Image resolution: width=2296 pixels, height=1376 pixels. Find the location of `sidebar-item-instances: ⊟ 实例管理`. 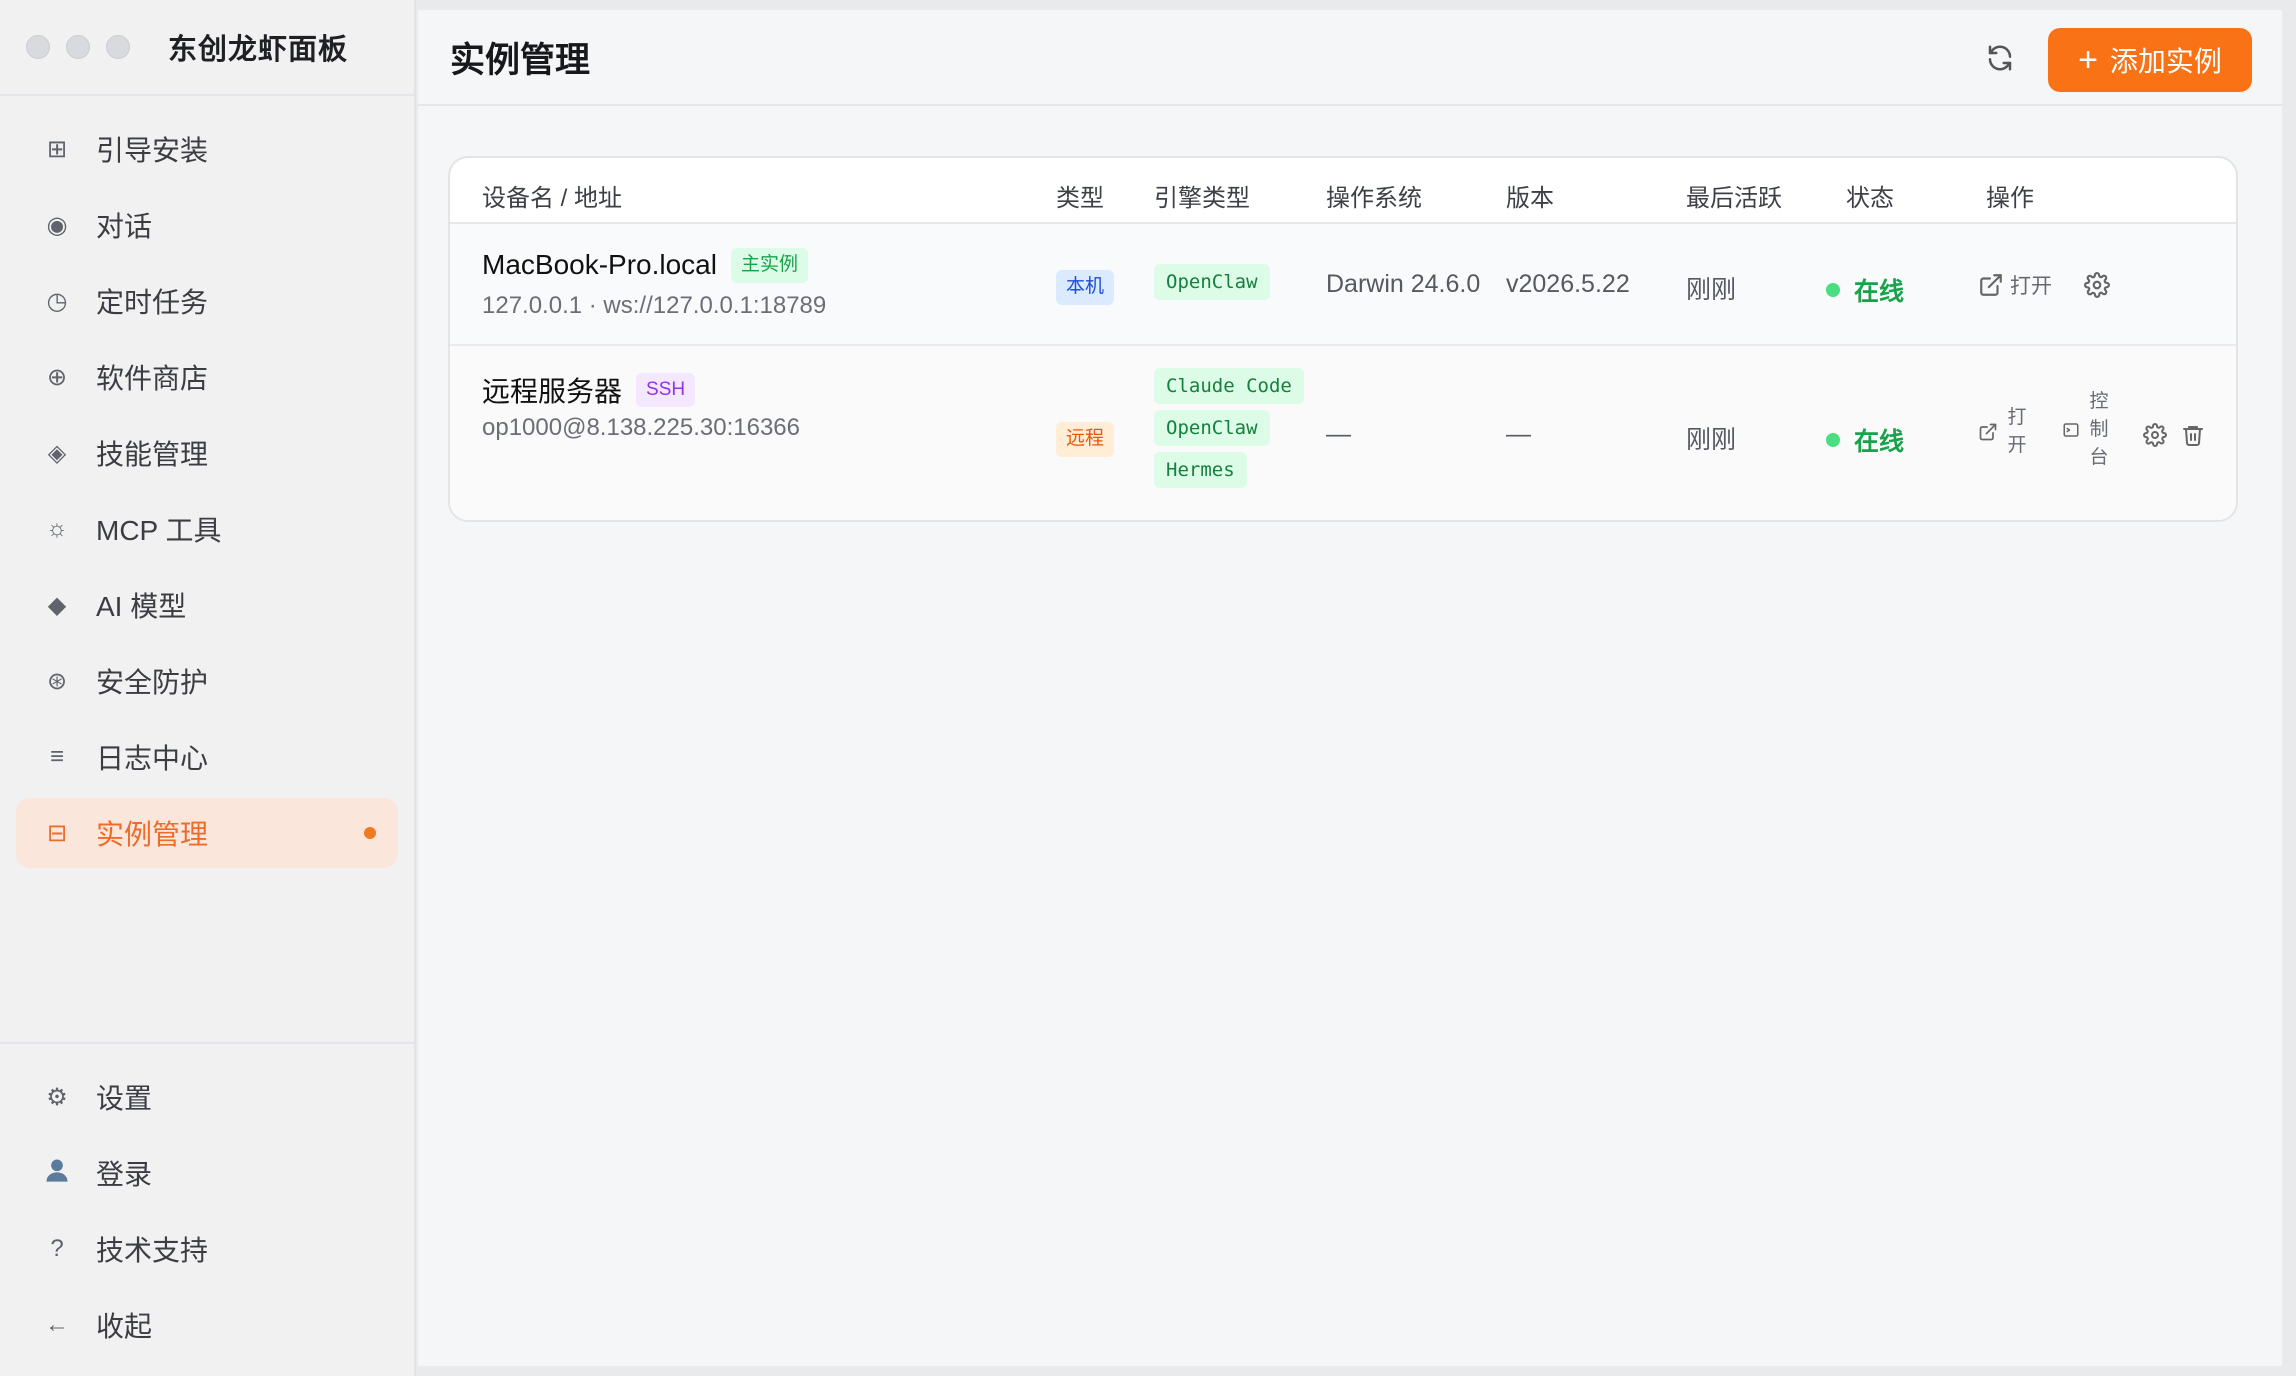

sidebar-item-instances: ⊟ 实例管理 is located at coordinates (207, 833).